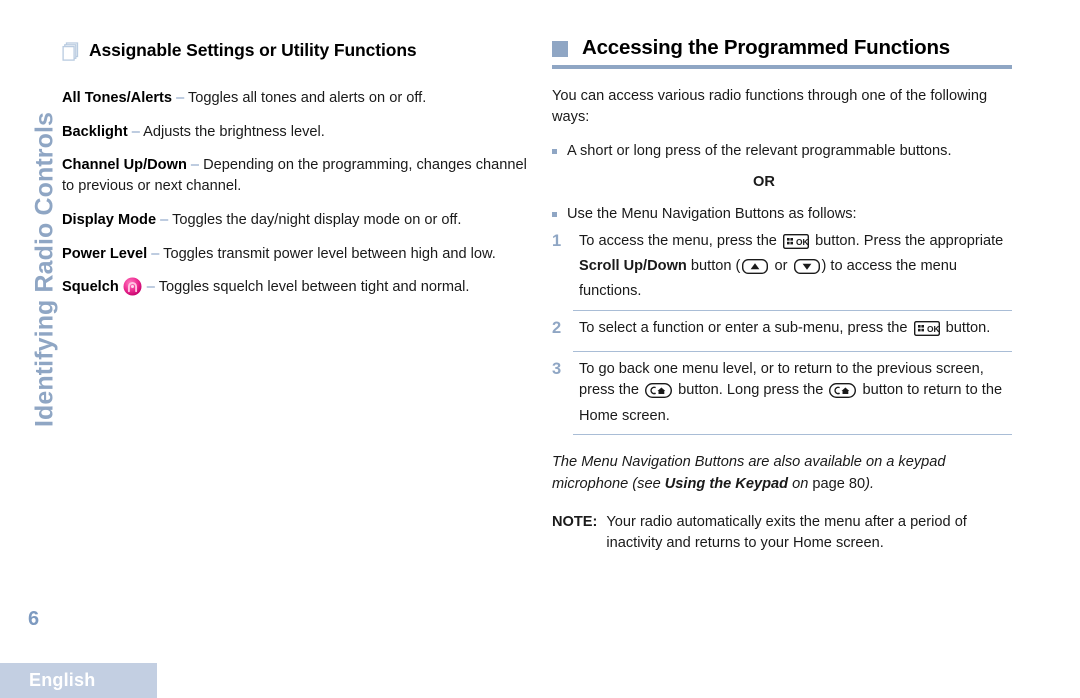 Image resolution: width=1080 pixels, height=698 pixels. I want to click on entry-description: Adjusts the brightness level., so click(234, 131).